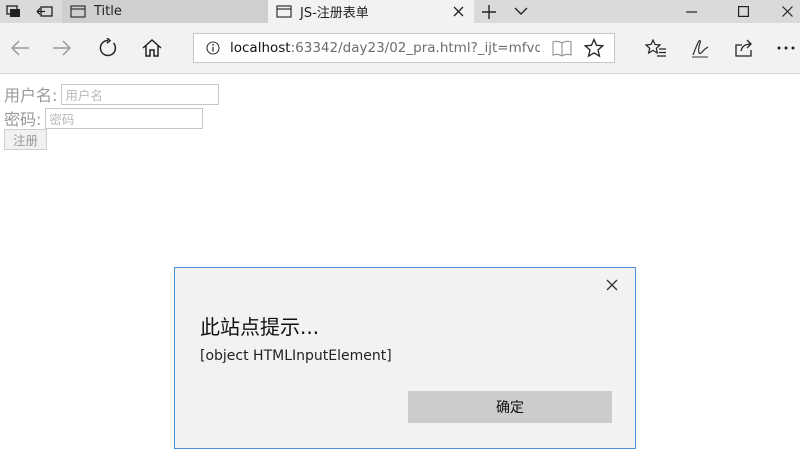 Image resolution: width=800 pixels, height=459 pixels. Describe the element at coordinates (152, 48) in the screenshot. I see `home-icon` at that location.